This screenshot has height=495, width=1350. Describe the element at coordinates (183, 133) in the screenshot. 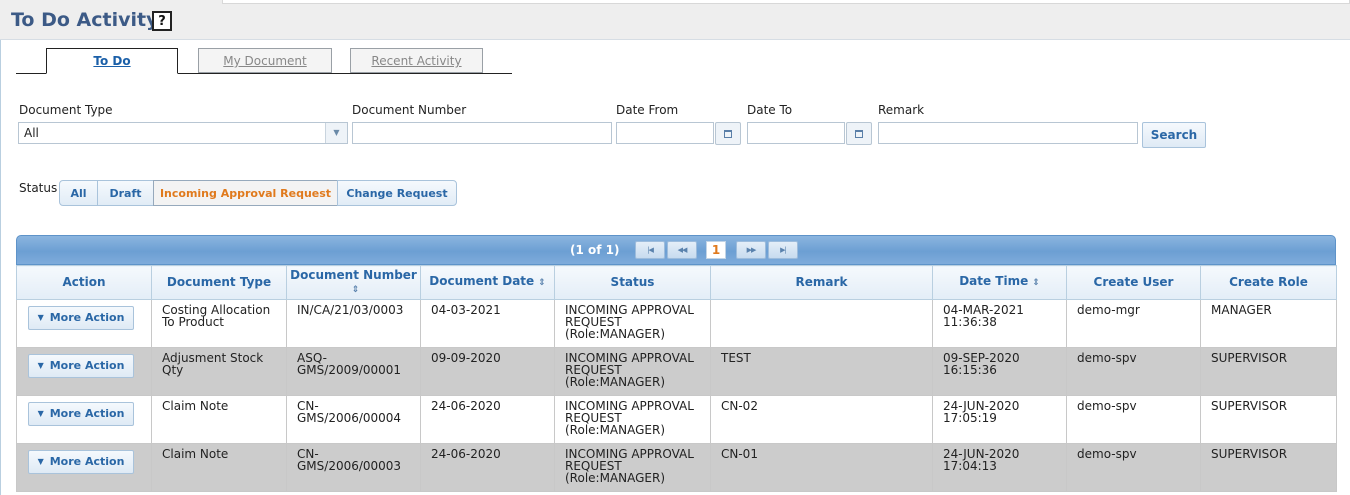

I see `document-type-select: All ▼` at that location.